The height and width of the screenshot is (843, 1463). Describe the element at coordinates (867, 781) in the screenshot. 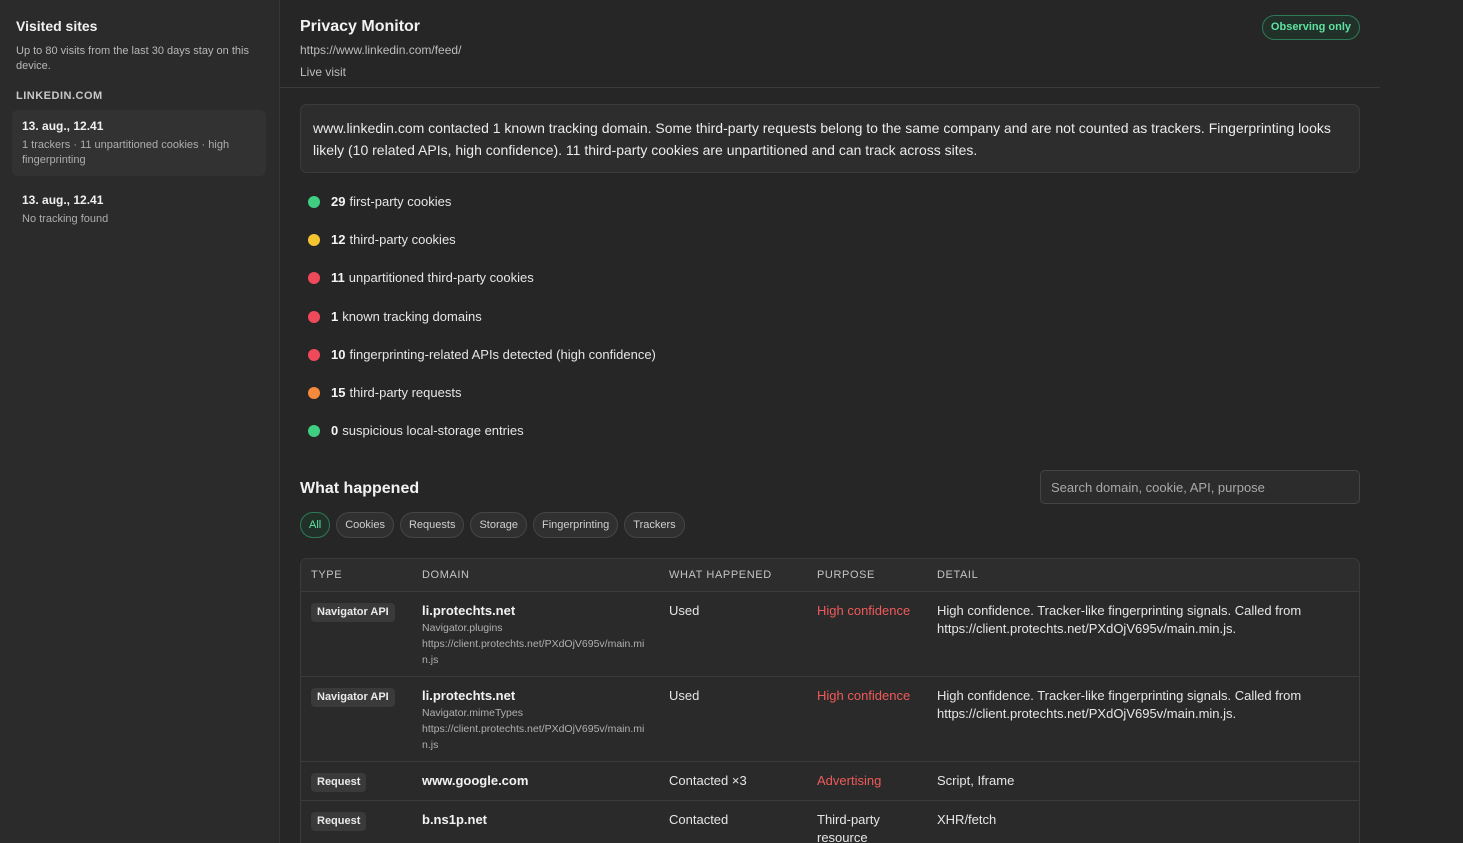

I see `cell-purpose: Advertising` at that location.